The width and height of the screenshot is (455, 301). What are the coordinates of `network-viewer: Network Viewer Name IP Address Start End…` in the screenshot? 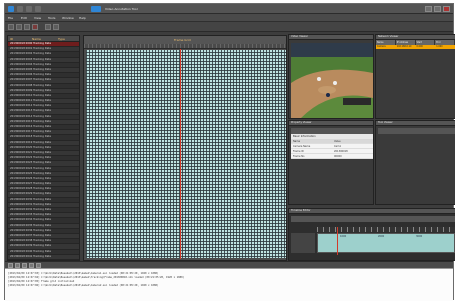 It's located at (415, 76).